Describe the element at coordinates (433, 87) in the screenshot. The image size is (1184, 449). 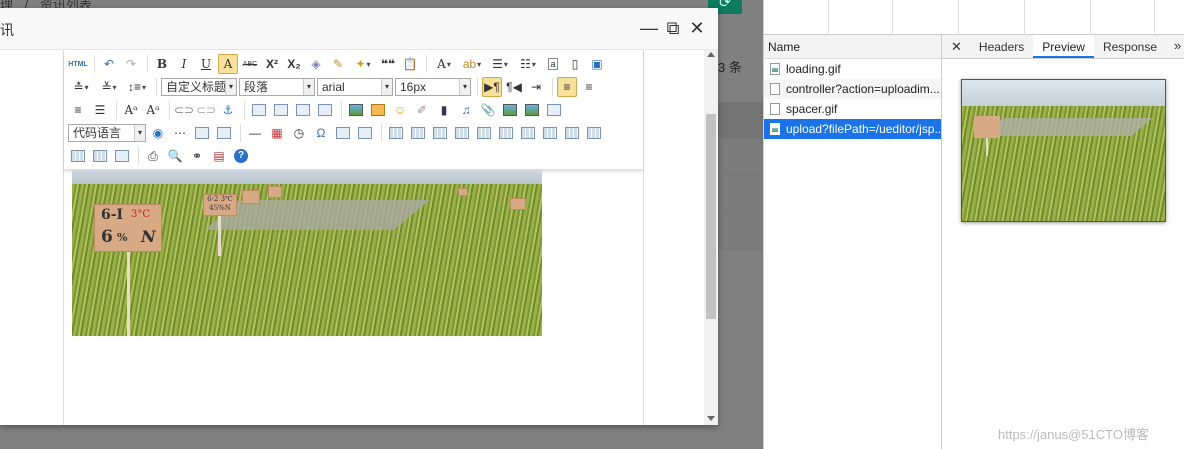
I see `font-size-select: 16px` at that location.